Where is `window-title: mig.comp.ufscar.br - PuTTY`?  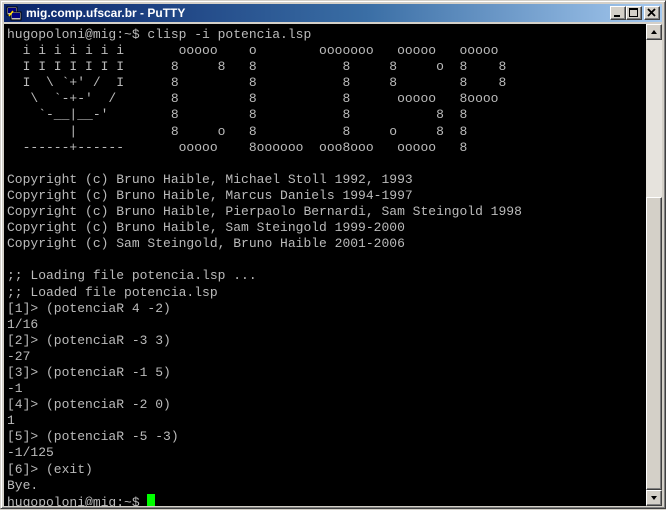
window-title: mig.comp.ufscar.br - PuTTY is located at coordinates (106, 13).